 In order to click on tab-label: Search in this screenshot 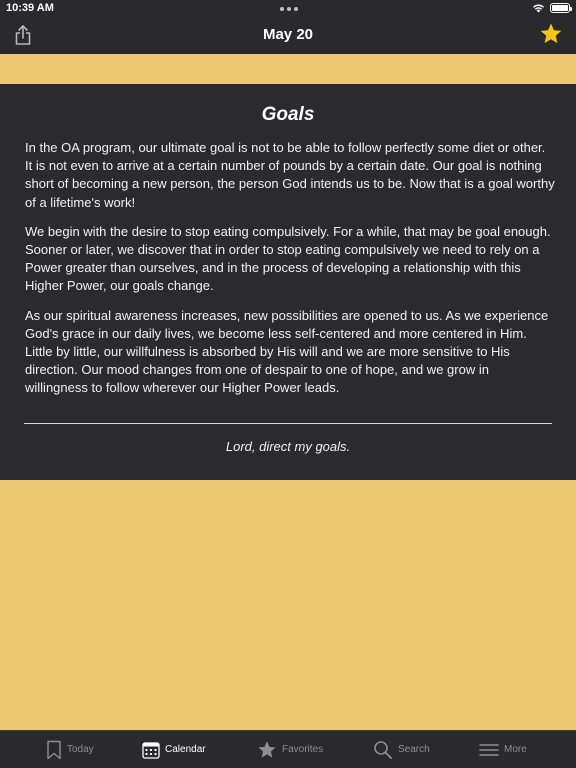, I will do `click(414, 749)`.